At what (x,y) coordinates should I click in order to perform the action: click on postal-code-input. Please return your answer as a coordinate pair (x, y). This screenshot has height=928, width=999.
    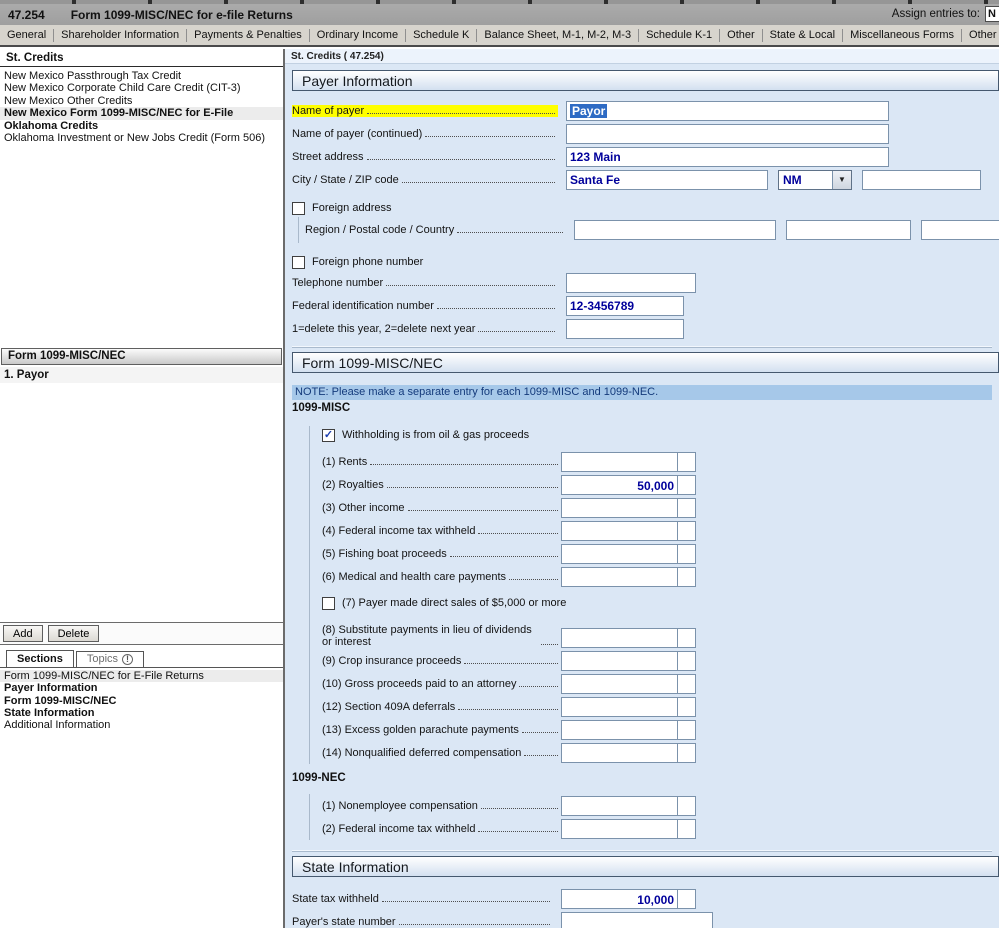
    Looking at the image, I should click on (848, 230).